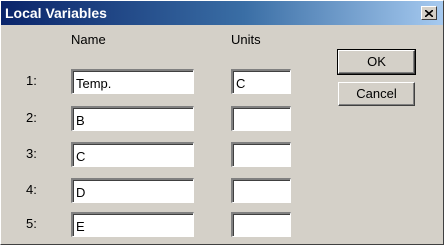  I want to click on close-button, so click(429, 13).